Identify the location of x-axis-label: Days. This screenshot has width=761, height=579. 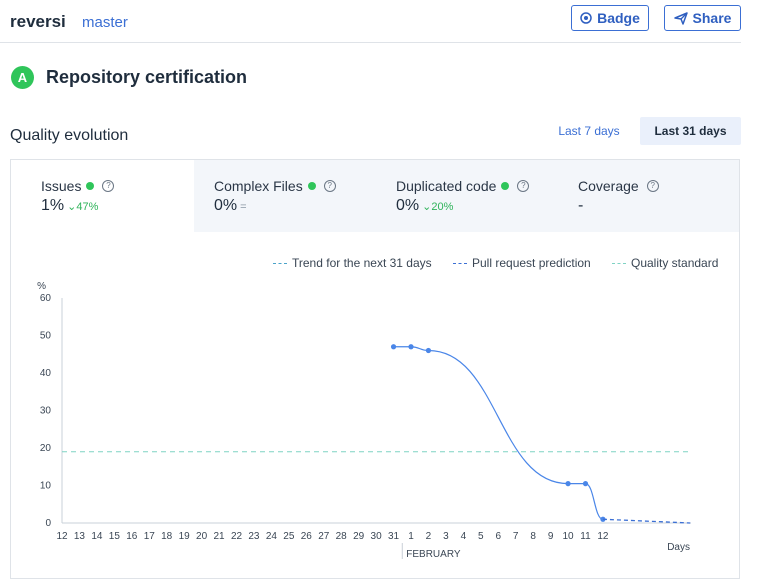
(678, 547).